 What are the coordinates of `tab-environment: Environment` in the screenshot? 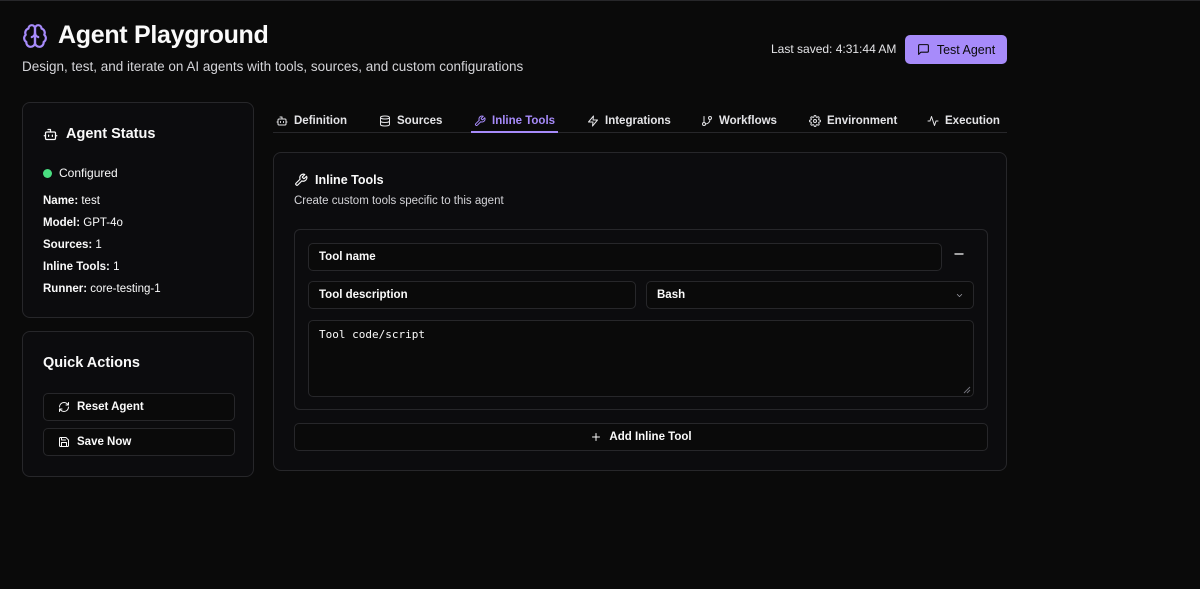 It's located at (853, 120).